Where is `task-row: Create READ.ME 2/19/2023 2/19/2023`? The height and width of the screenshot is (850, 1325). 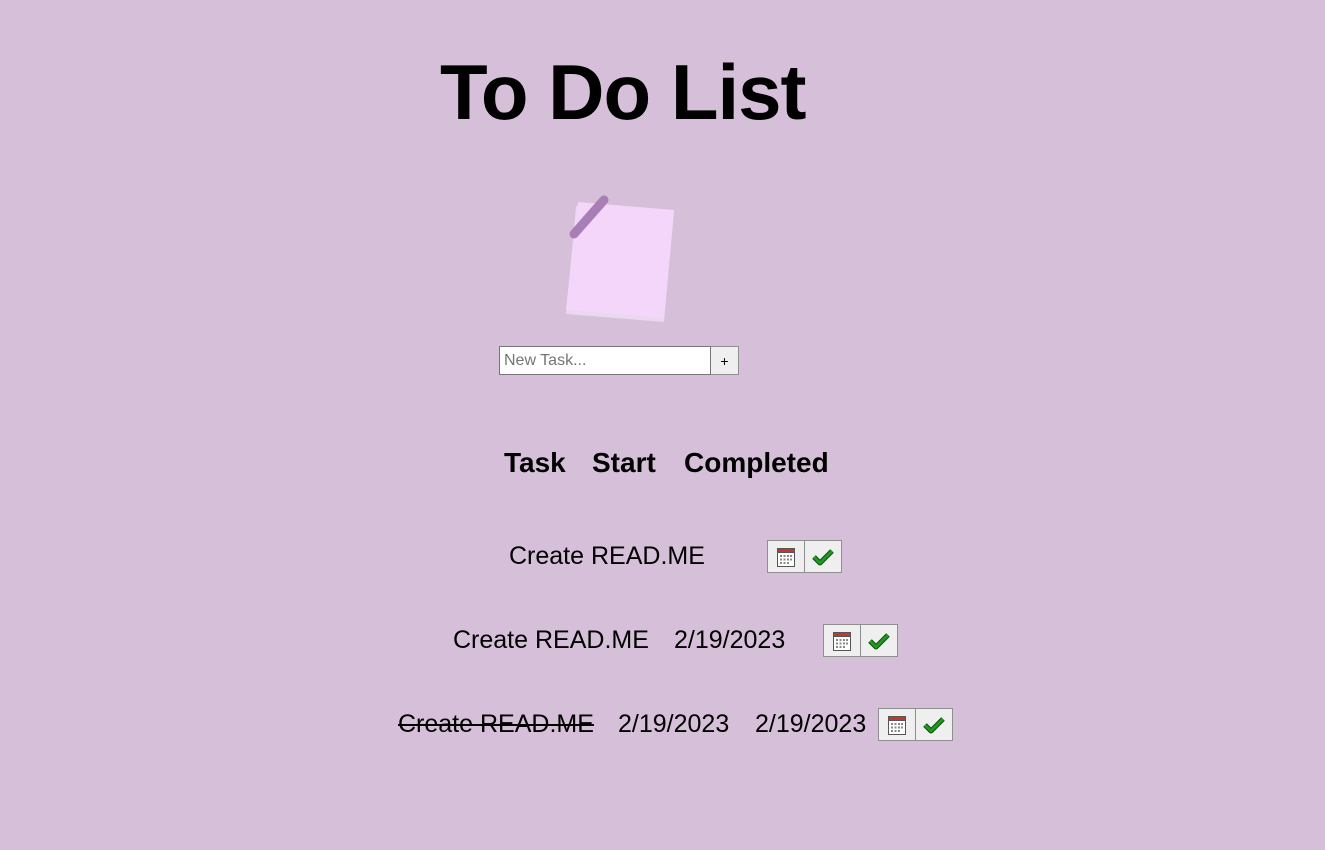
task-row: Create READ.ME 2/19/2023 2/19/2023 is located at coordinates (662, 725).